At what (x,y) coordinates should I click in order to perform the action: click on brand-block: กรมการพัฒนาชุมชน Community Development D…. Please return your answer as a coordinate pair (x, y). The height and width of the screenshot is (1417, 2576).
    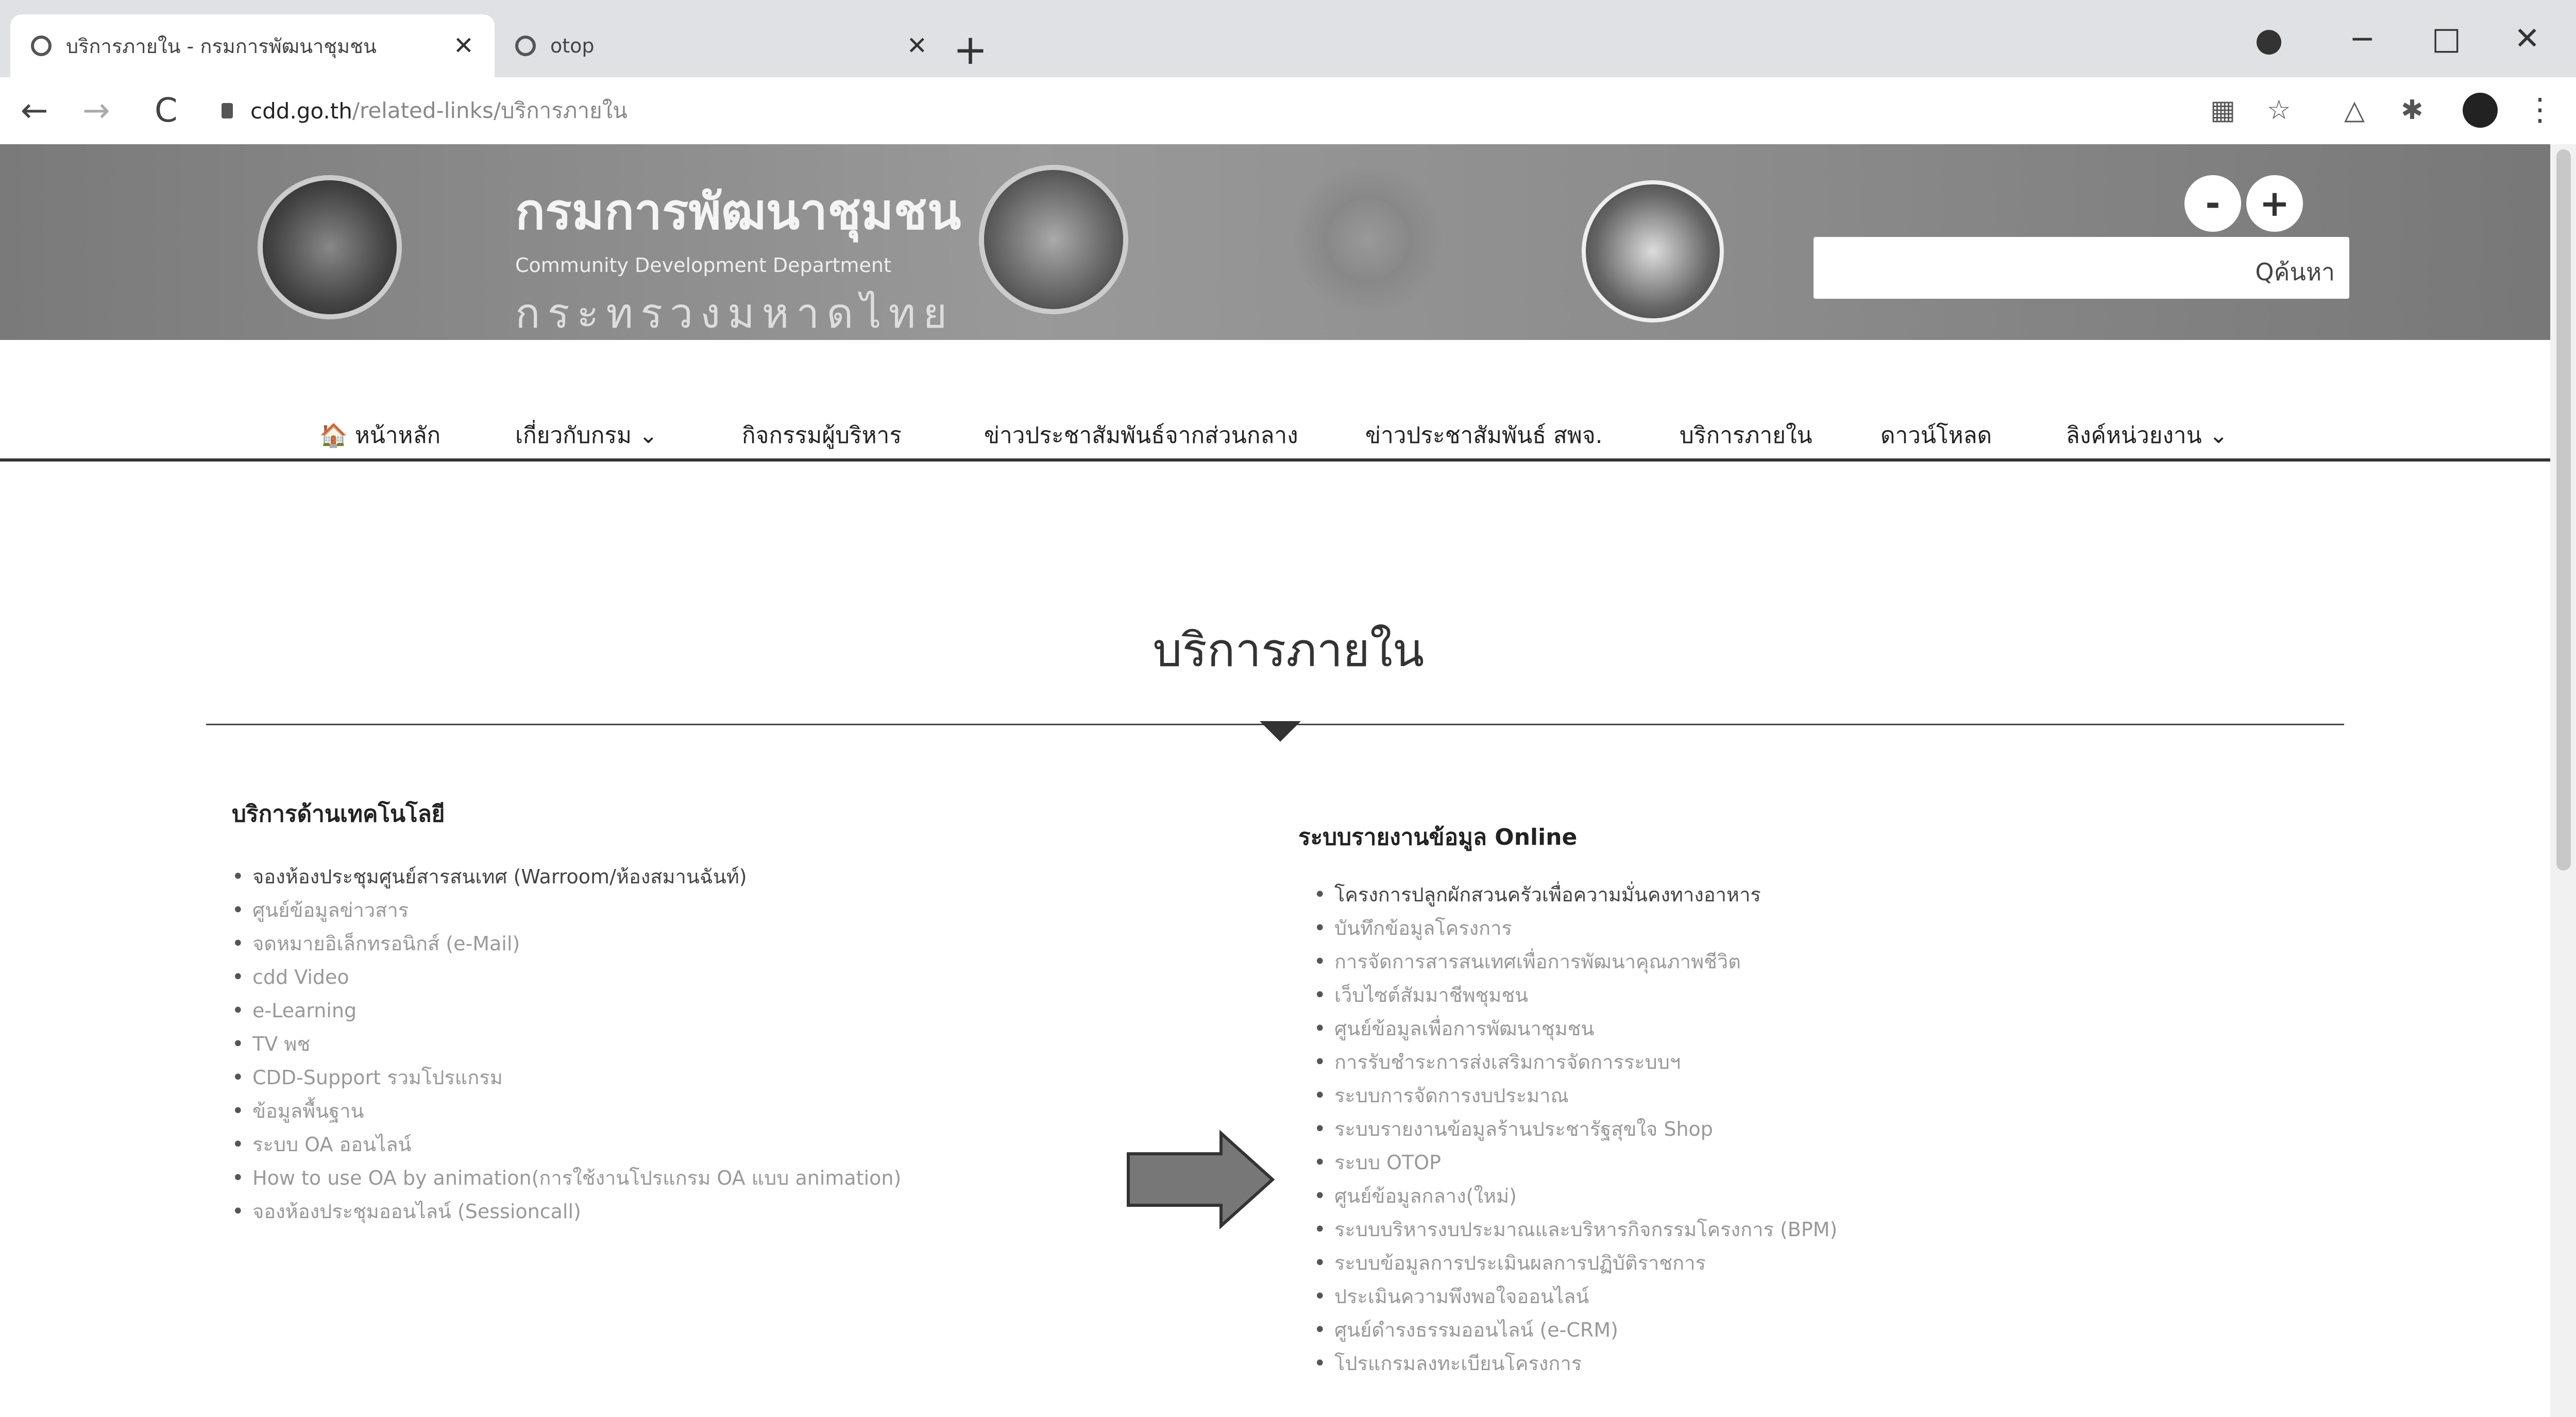
    Looking at the image, I should click on (738, 259).